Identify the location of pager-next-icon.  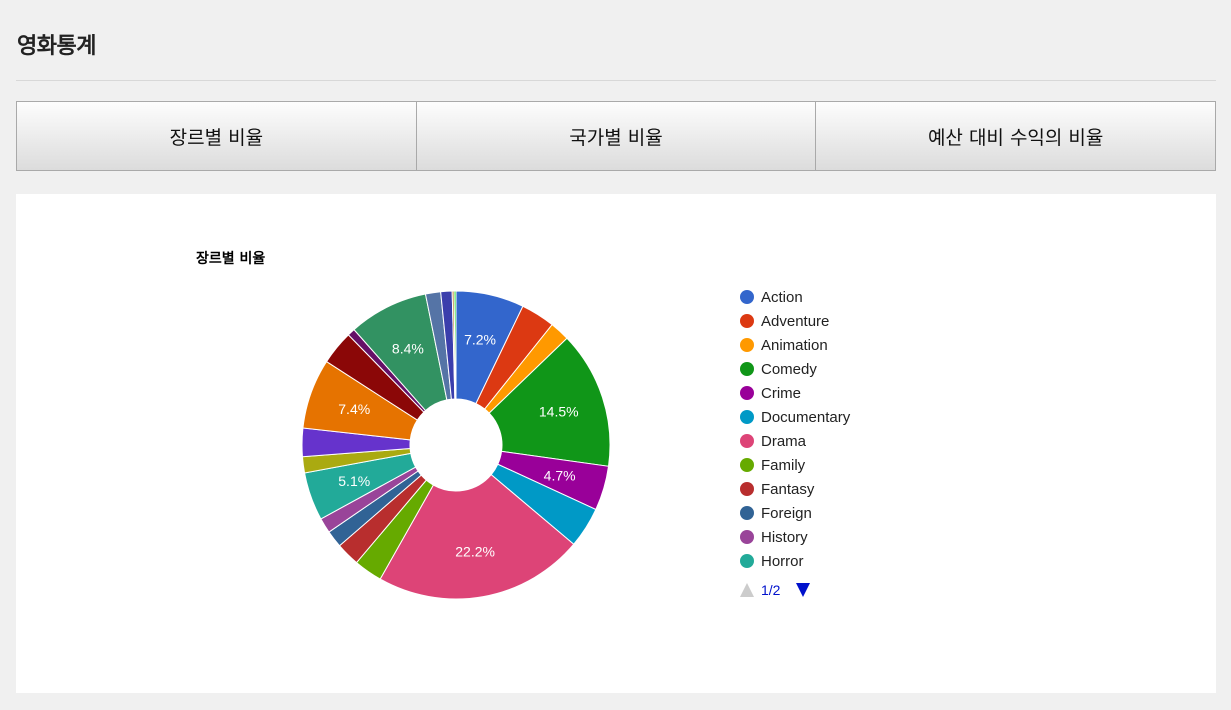
(803, 590).